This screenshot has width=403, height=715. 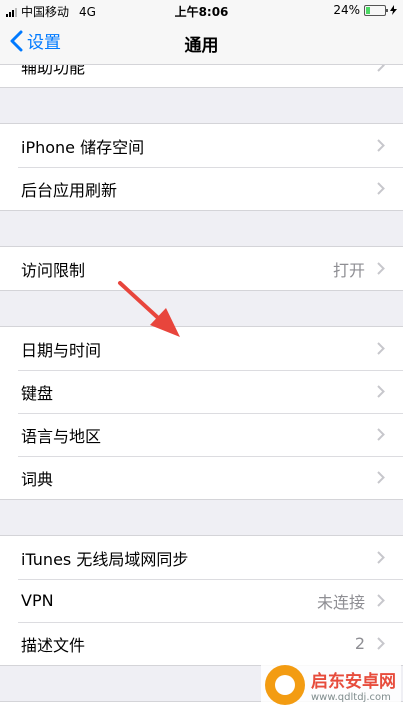 I want to click on page-title: 通用, so click(x=201, y=46).